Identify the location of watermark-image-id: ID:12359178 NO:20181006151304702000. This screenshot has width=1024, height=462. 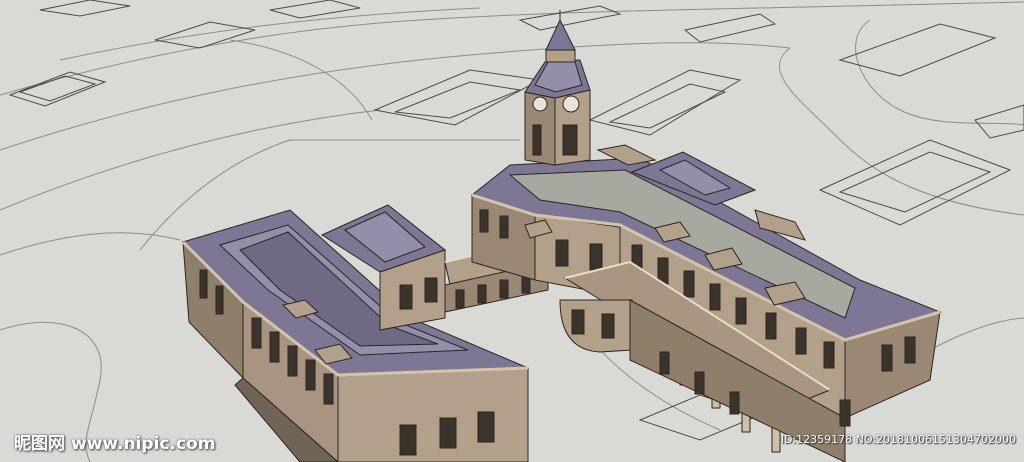
(898, 439).